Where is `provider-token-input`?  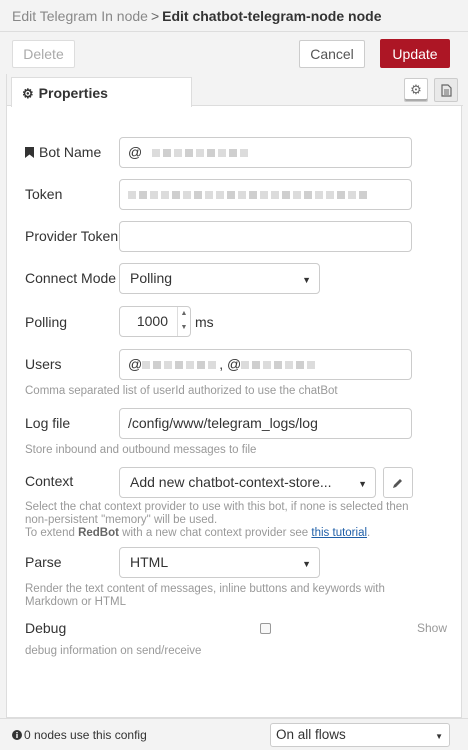
provider-token-input is located at coordinates (265, 236).